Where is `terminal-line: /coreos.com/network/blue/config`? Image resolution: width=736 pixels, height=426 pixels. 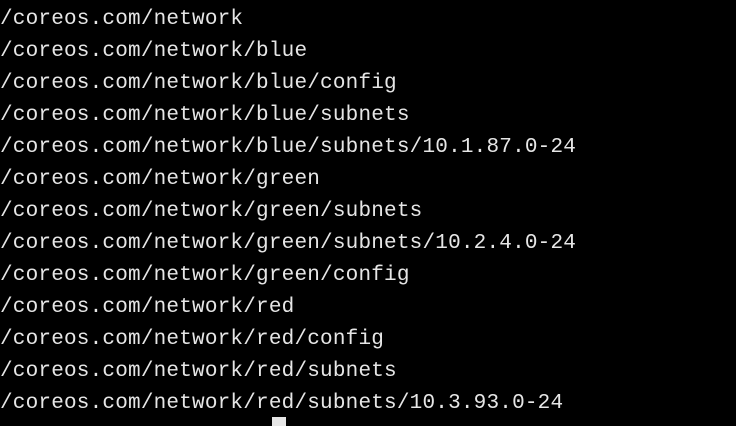
terminal-line: /coreos.com/network/blue/config is located at coordinates (198, 83).